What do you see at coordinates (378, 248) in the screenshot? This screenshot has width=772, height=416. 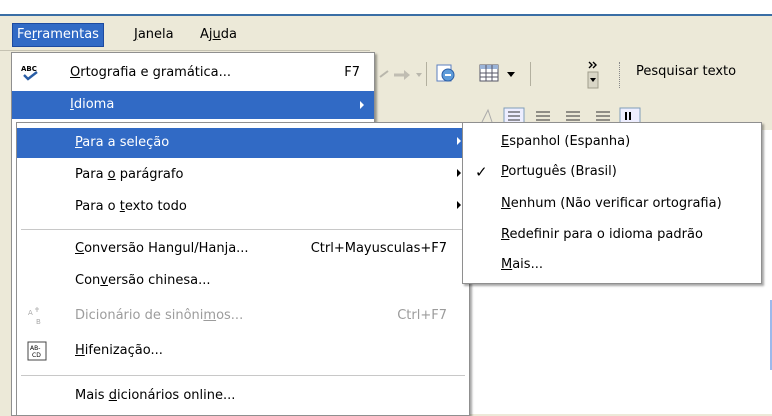 I see `hangul-shortcut: Ctrl+Mayusculas+F7` at bounding box center [378, 248].